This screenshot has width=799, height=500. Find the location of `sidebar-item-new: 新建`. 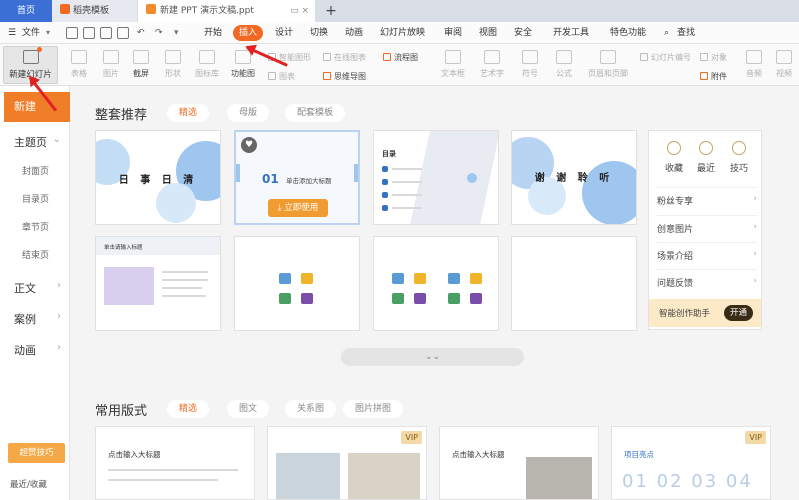

sidebar-item-new: 新建 is located at coordinates (37, 107).